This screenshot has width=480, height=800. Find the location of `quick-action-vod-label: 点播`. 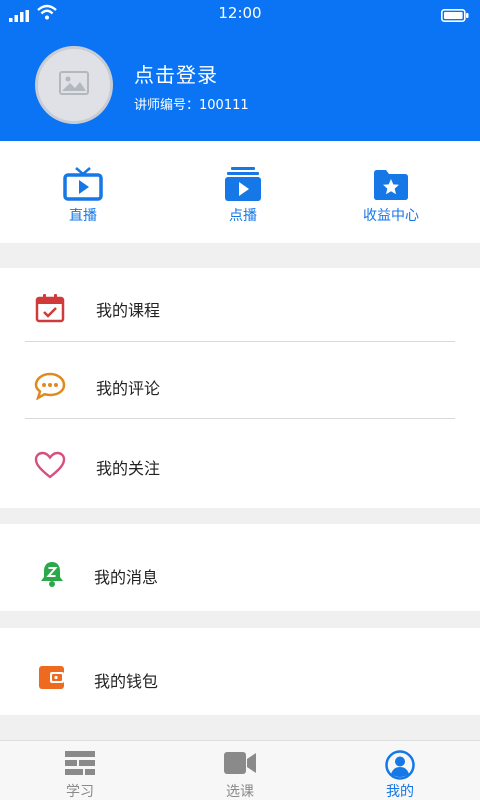

quick-action-vod-label: 点播 is located at coordinates (243, 216).